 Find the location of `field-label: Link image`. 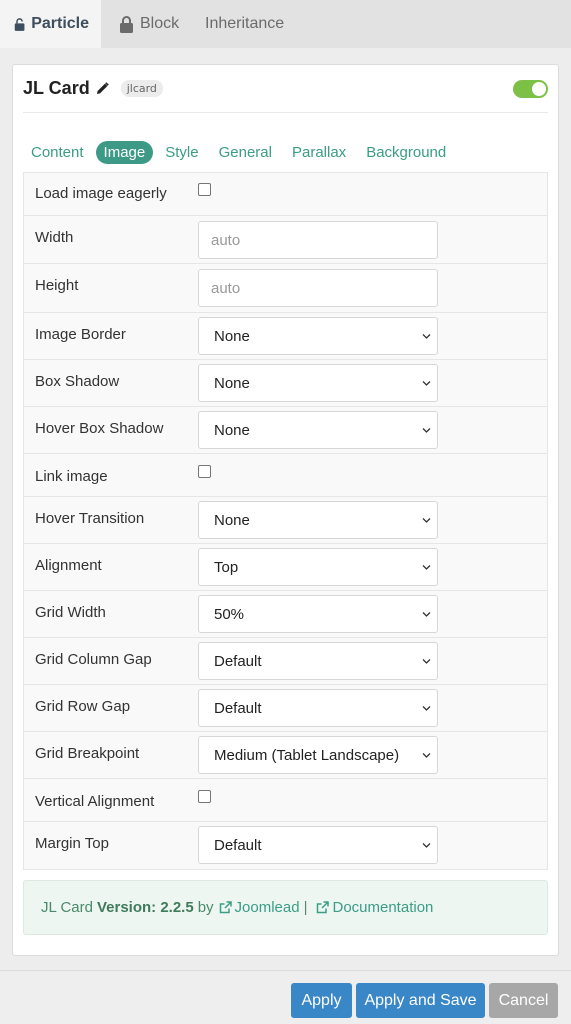

field-label: Link image is located at coordinates (71, 476).